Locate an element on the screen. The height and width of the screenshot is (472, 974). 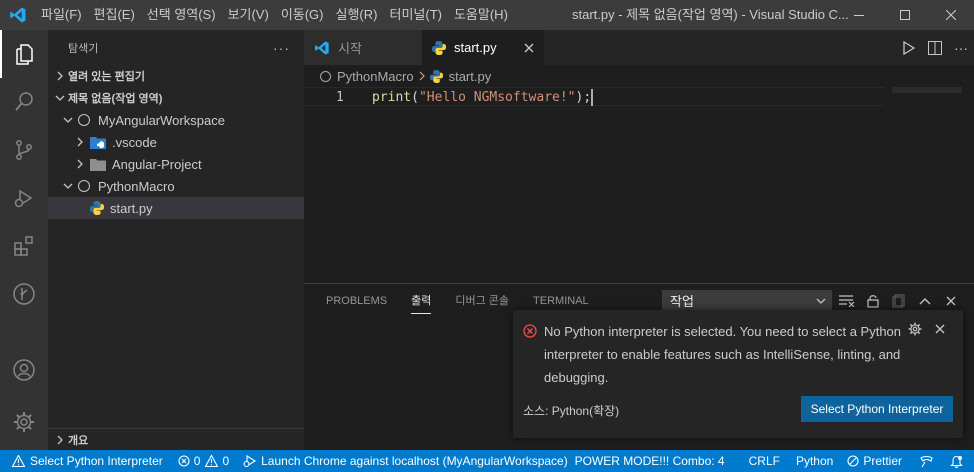
breadcrumb-file: start.py is located at coordinates (470, 76).